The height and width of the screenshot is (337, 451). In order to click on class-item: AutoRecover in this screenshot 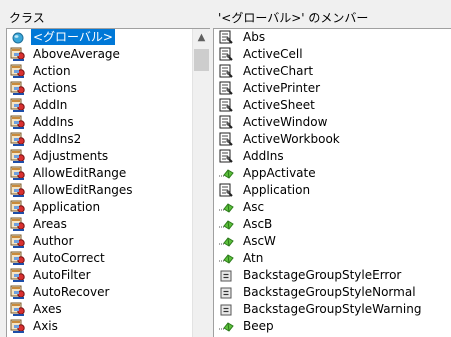, I will do `click(99, 292)`.